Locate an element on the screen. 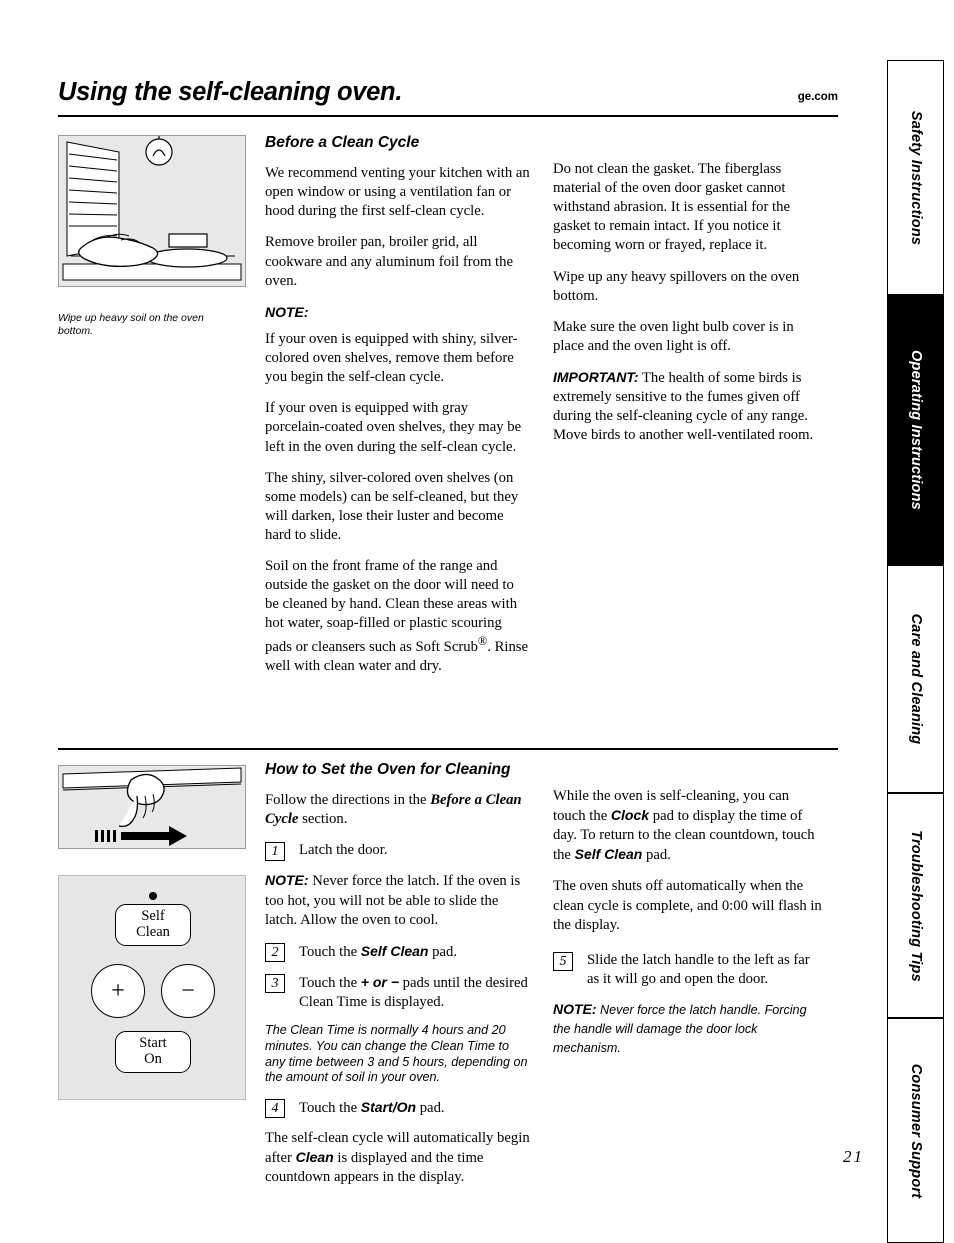  figure-latch-slide is located at coordinates (152, 807).